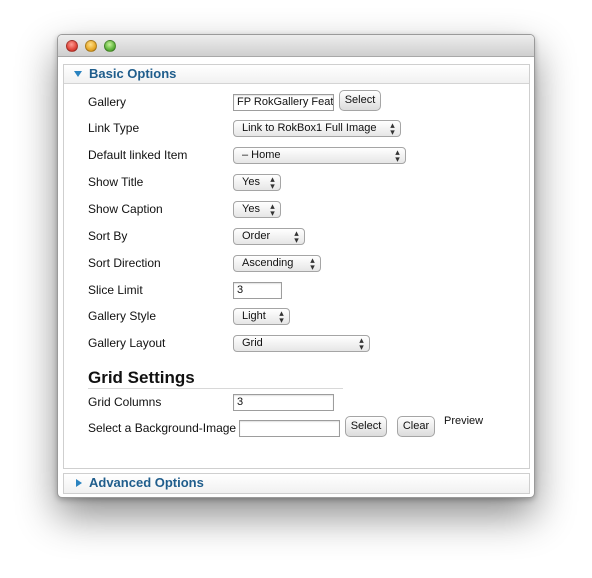  I want to click on gallery-style-label: Gallery Style, so click(122, 316).